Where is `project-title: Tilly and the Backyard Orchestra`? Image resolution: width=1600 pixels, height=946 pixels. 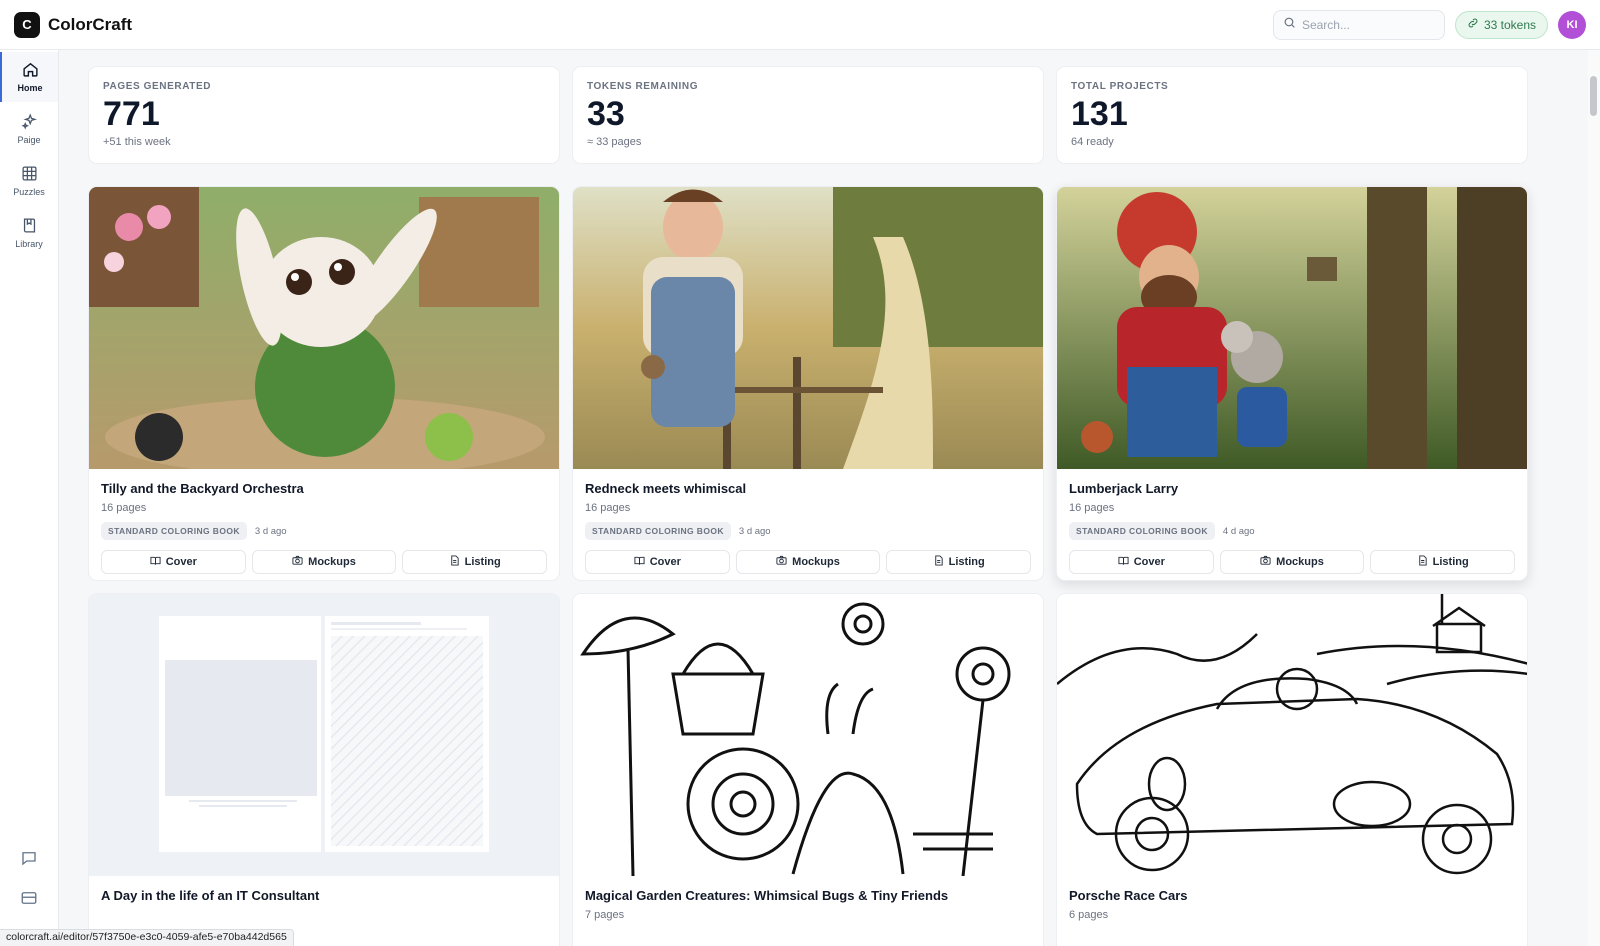 project-title: Tilly and the Backyard Orchestra is located at coordinates (324, 488).